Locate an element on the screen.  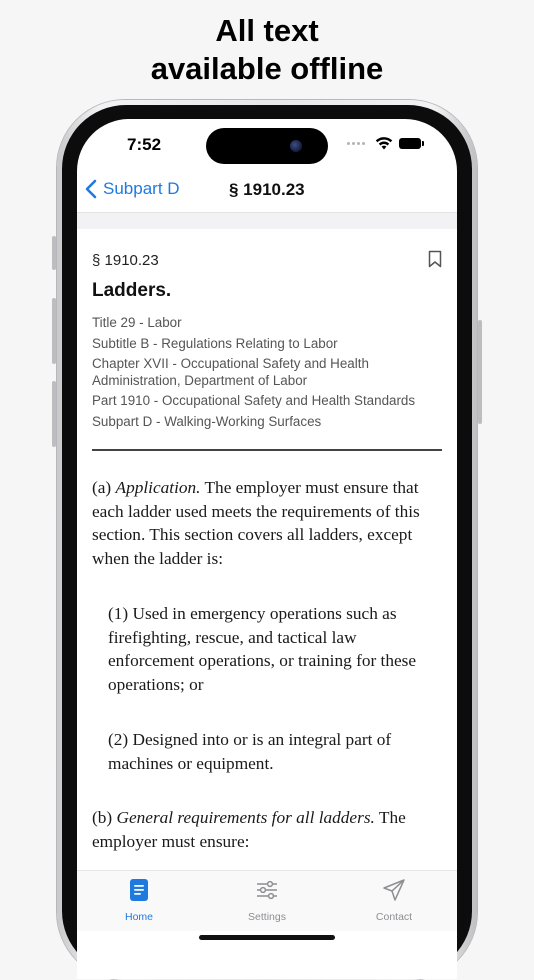
hierarchy-title: Title 29 - Labor is located at coordinates (137, 322).